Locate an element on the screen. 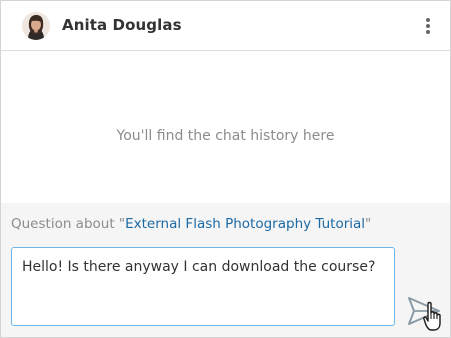 The width and height of the screenshot is (451, 338). send-button is located at coordinates (426, 313).